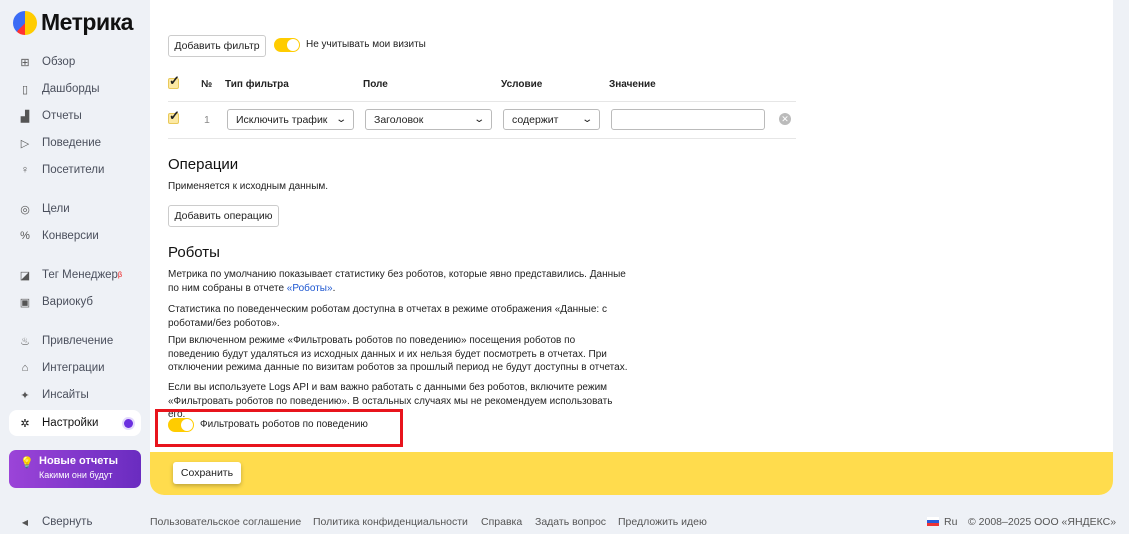 This screenshot has height=534, width=1129. Describe the element at coordinates (25, 522) in the screenshot. I see `caret-left-icon: ◀` at that location.